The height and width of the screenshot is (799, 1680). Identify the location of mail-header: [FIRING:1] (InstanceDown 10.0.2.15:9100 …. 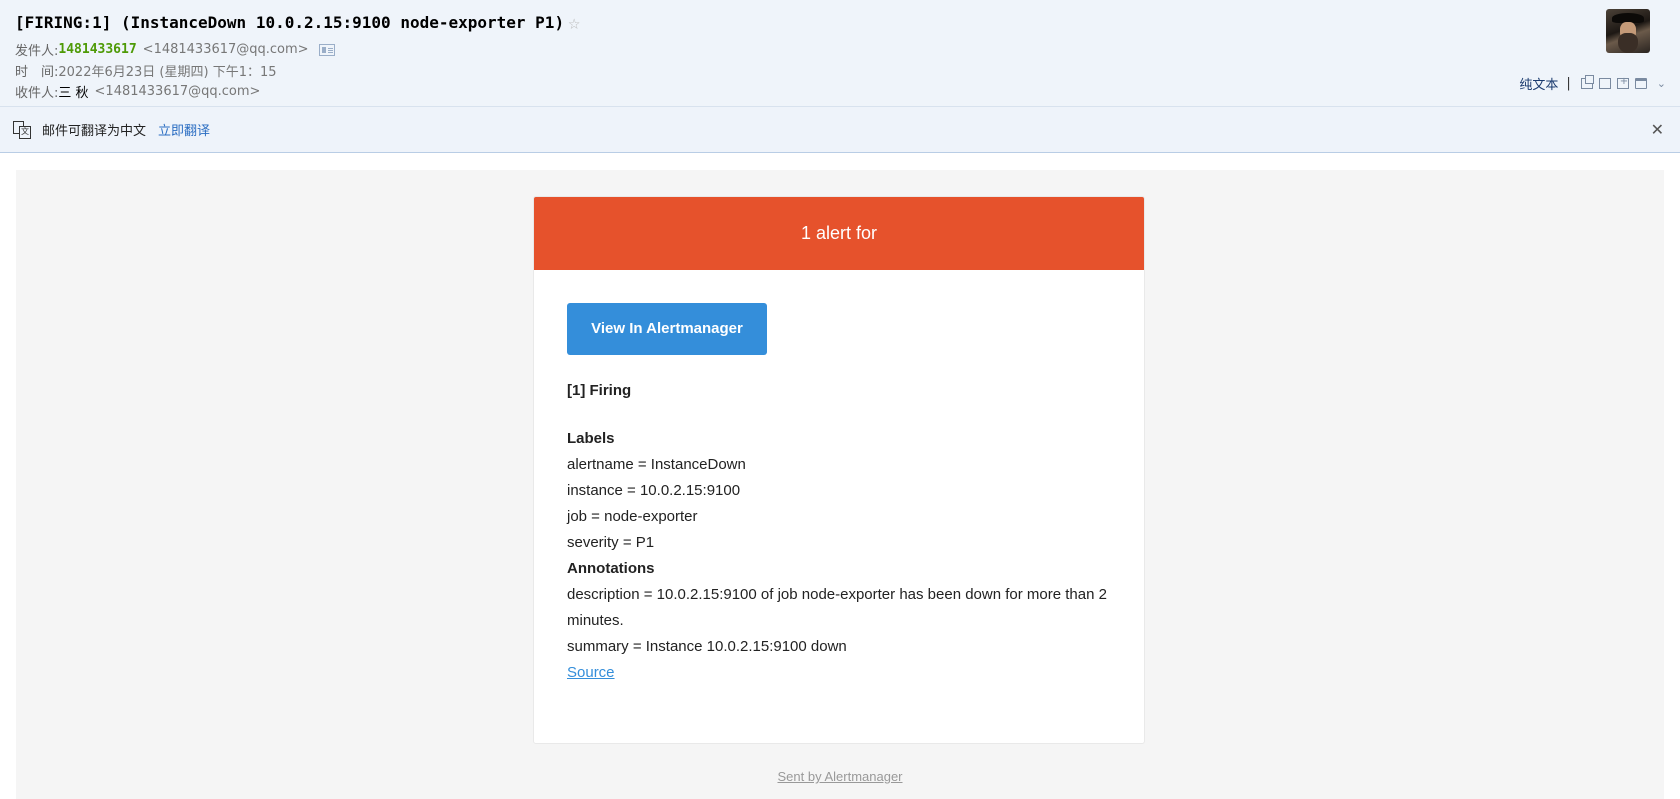
(840, 53).